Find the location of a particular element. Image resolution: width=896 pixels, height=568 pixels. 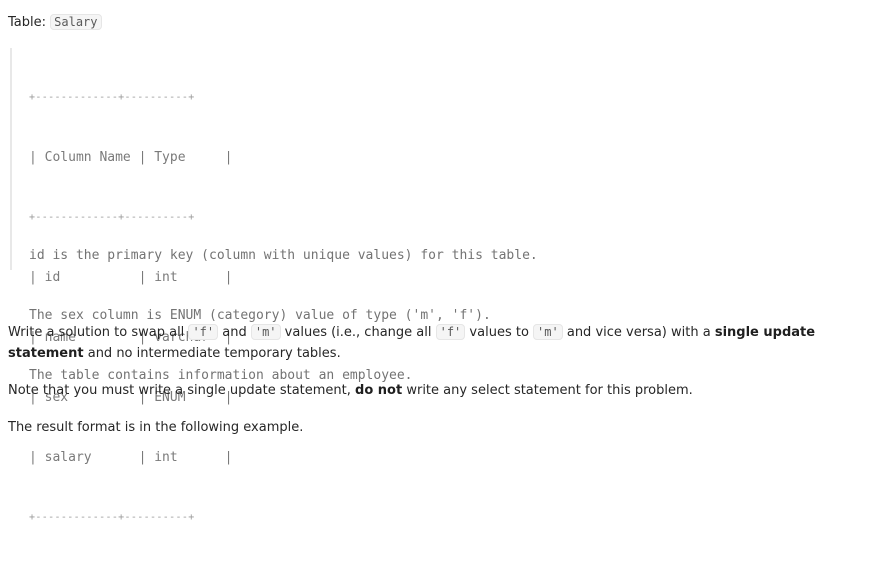

statement-text: and no intermediate temporary tables. is located at coordinates (212, 353).